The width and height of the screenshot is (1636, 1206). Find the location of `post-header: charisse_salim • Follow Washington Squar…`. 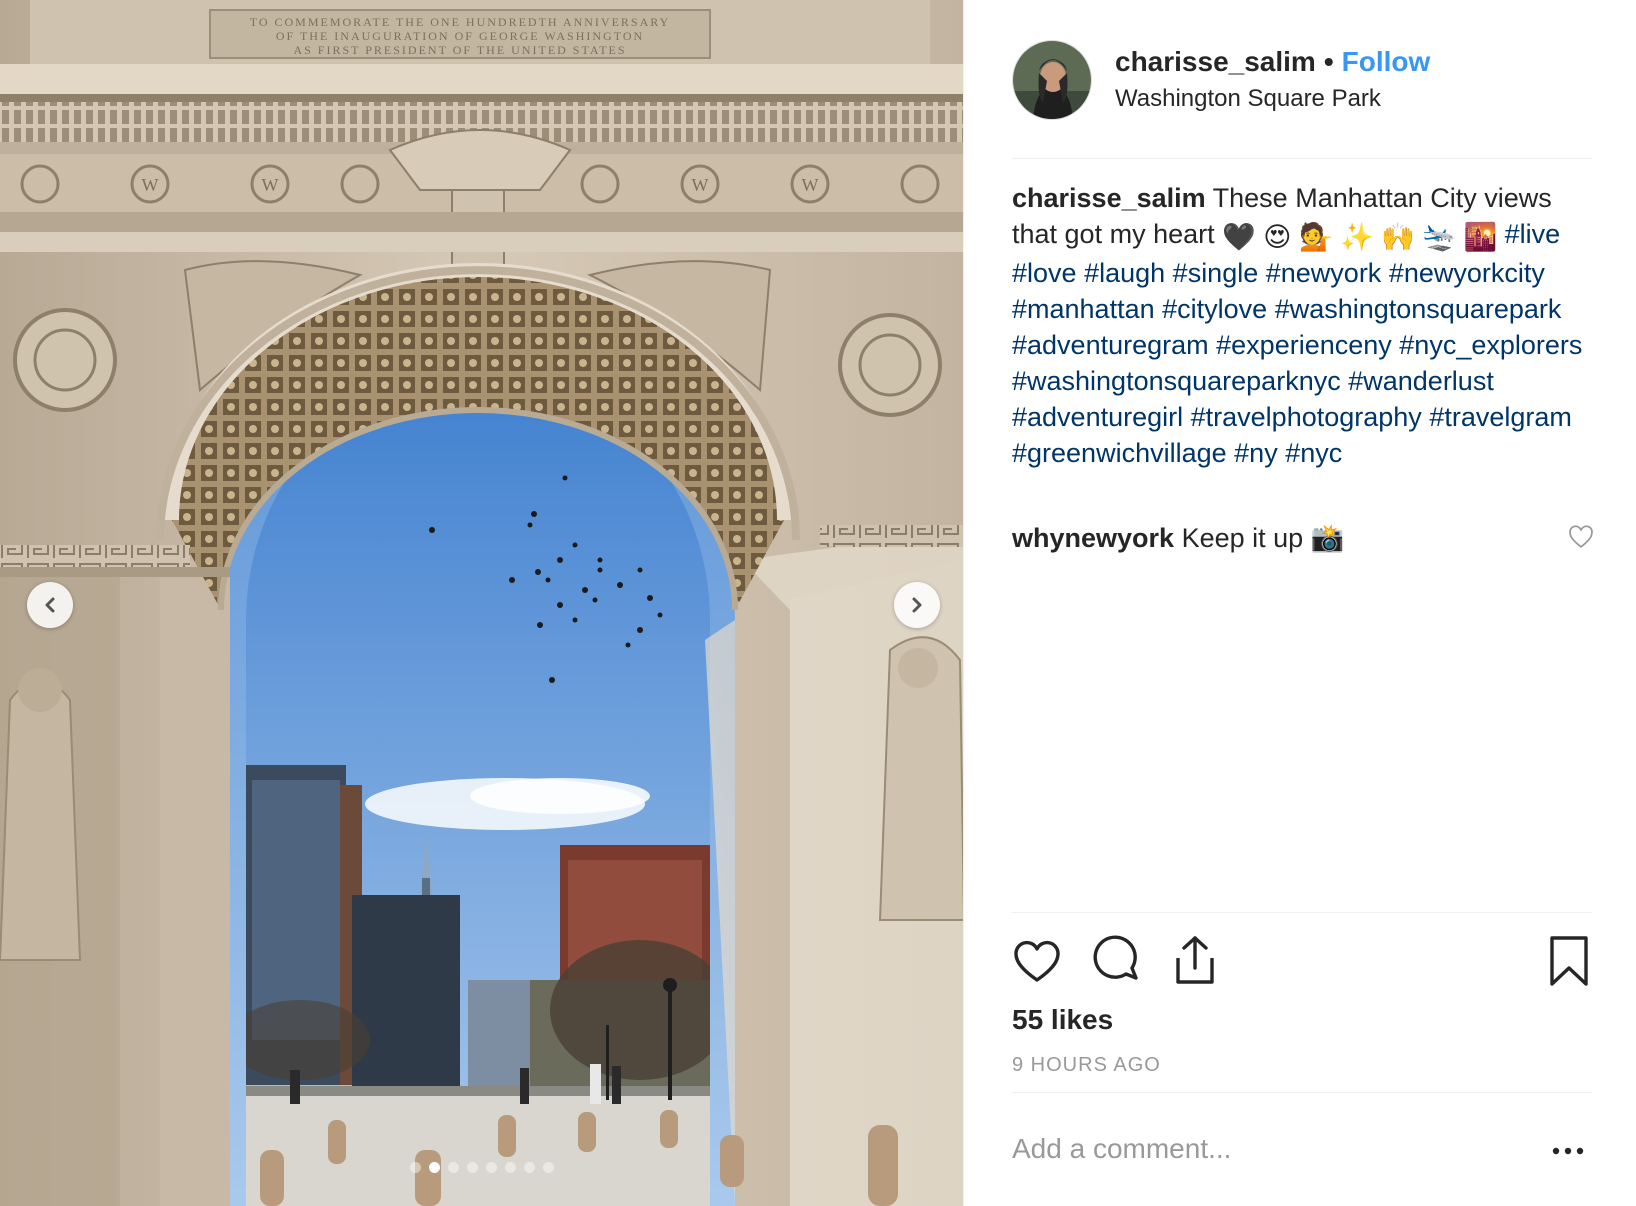

post-header: charisse_salim • Follow Washington Squar… is located at coordinates (1280, 80).